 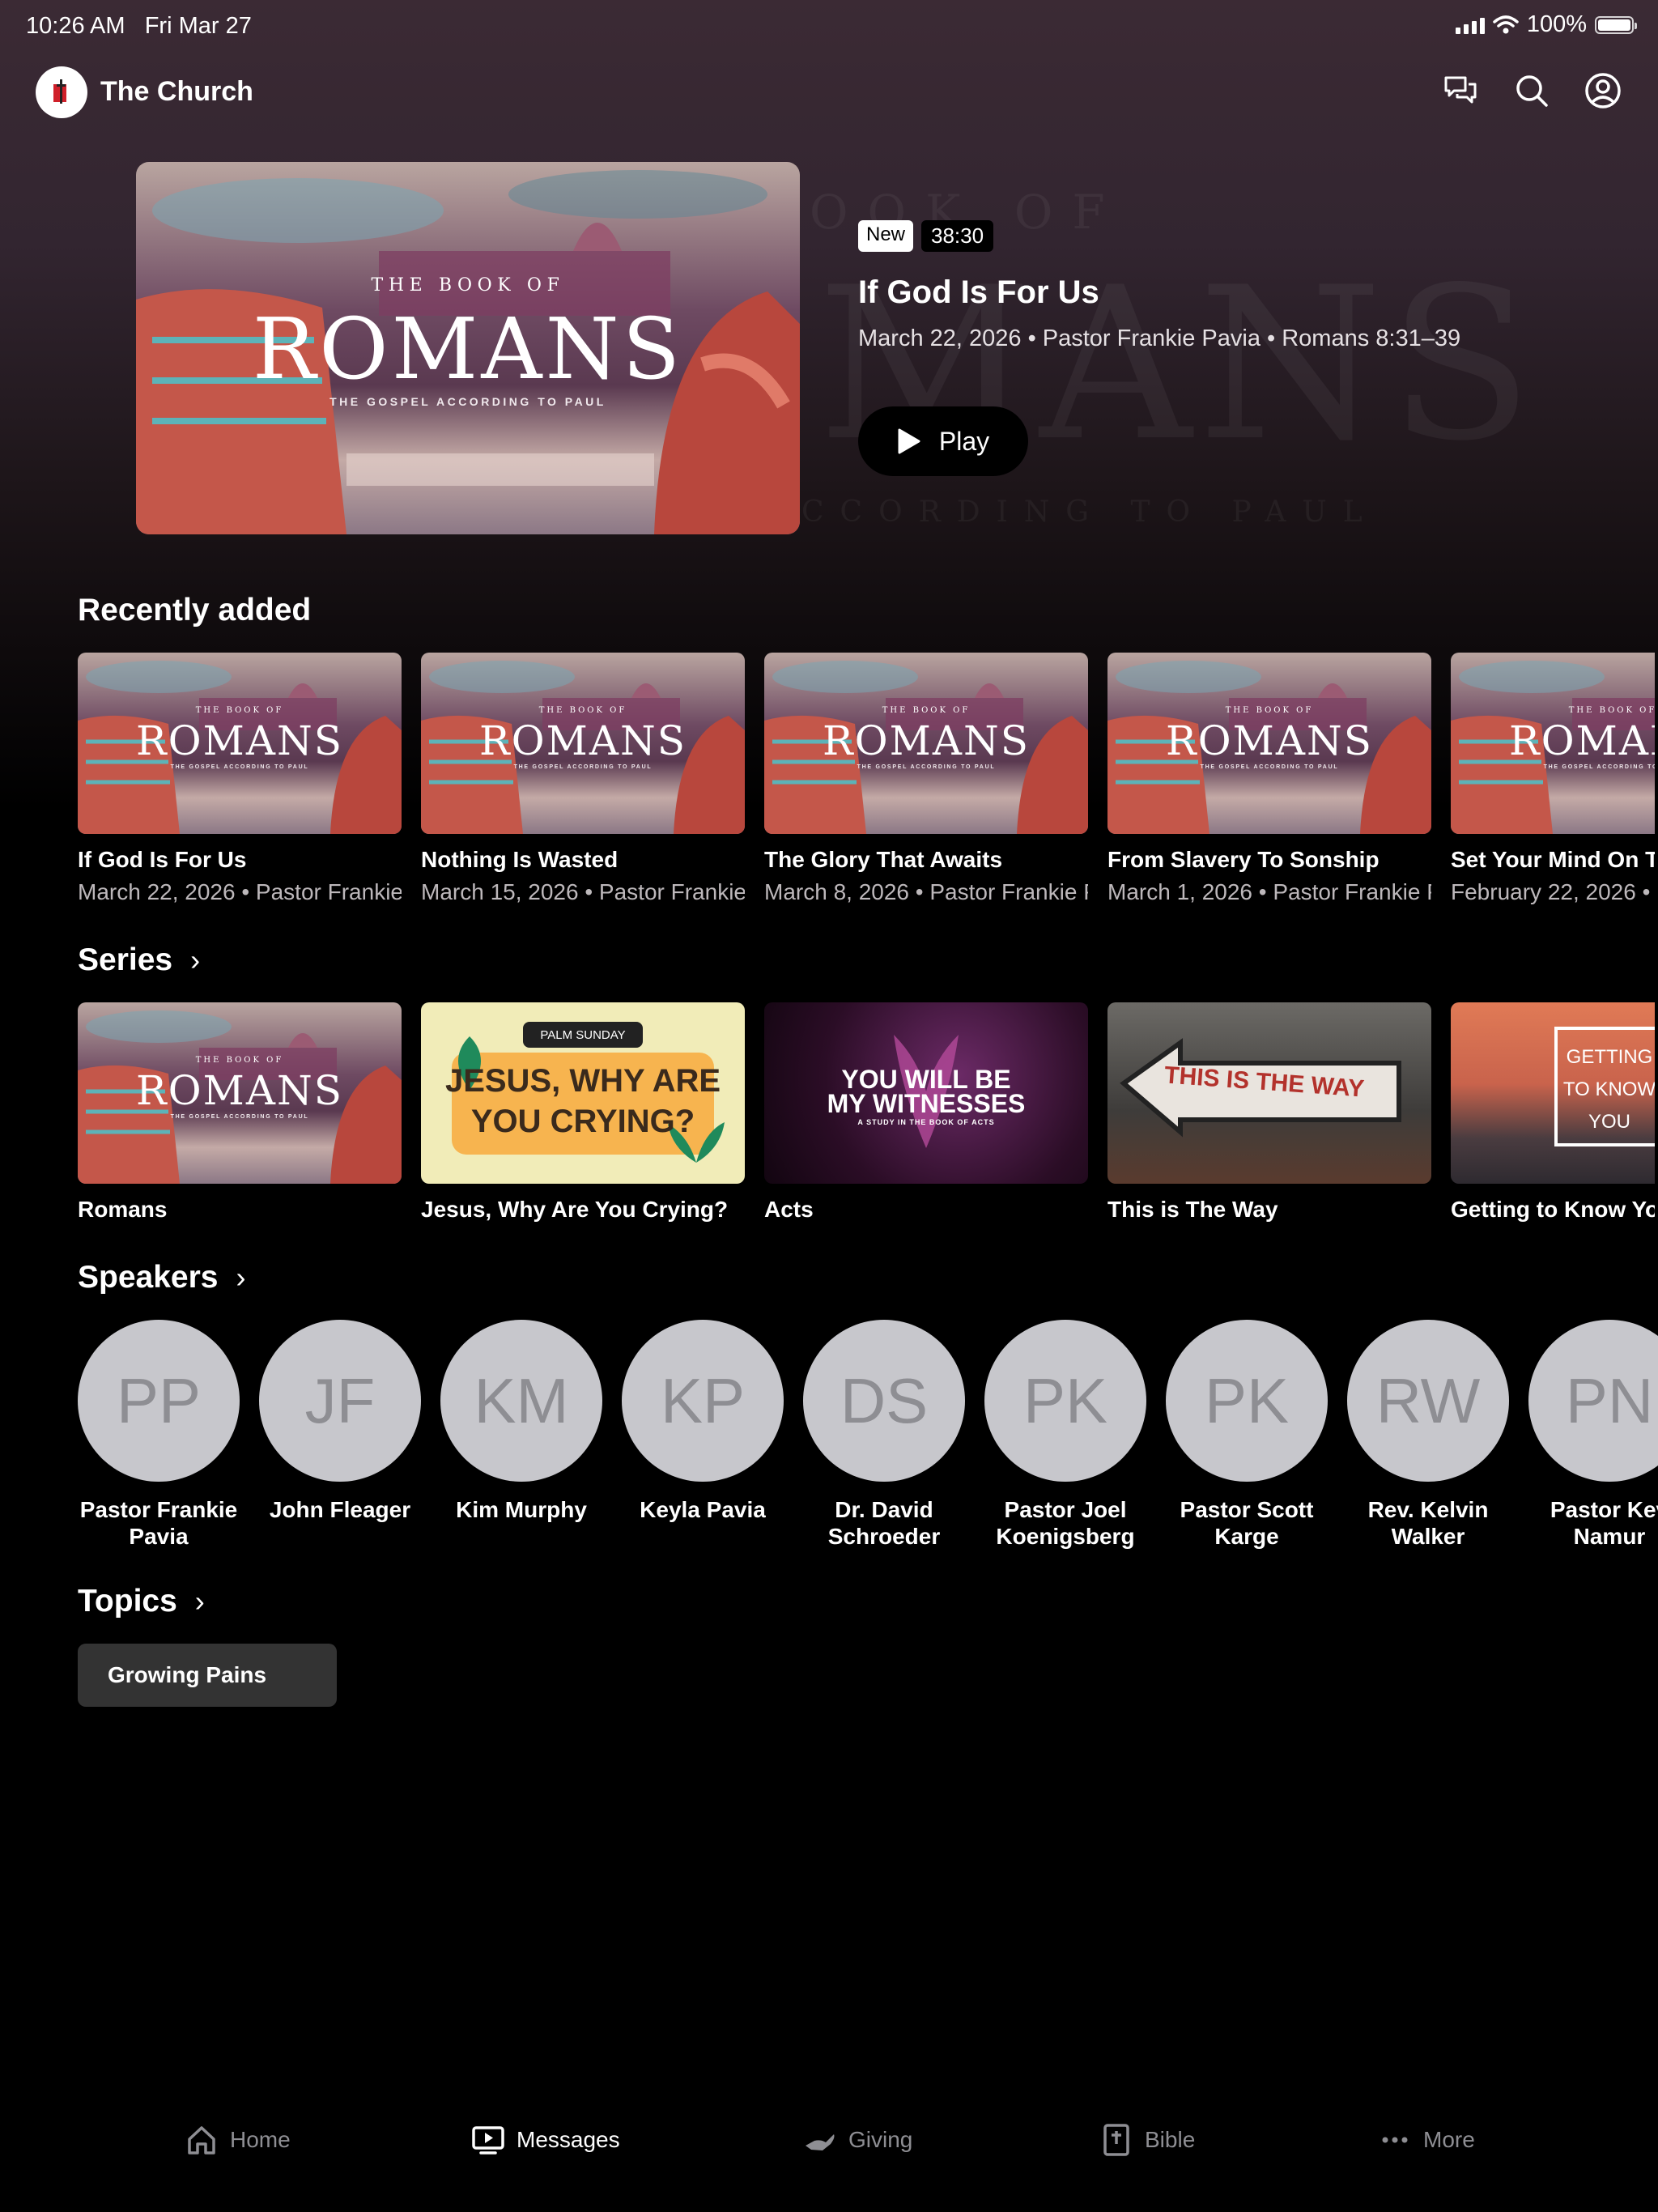 I want to click on message-title: If God Is For Us, so click(x=162, y=860).